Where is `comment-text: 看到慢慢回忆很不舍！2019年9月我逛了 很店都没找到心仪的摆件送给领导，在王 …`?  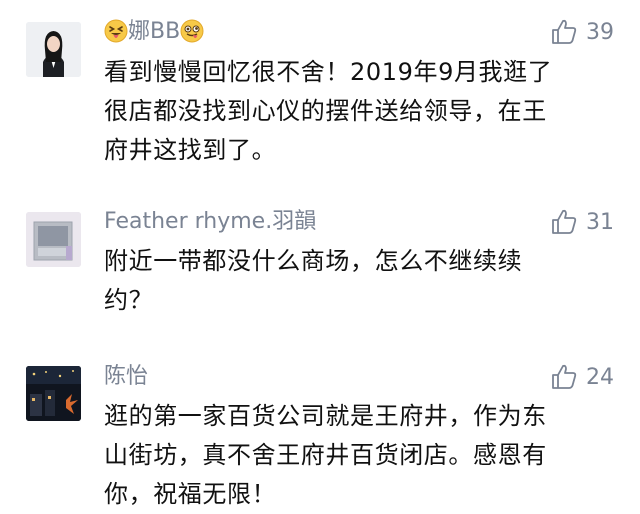
comment-text: 看到慢慢回忆很不舍！2019年9月我逛了 很店都没找到心仪的摆件送给领导，在王 … is located at coordinates (328, 111).